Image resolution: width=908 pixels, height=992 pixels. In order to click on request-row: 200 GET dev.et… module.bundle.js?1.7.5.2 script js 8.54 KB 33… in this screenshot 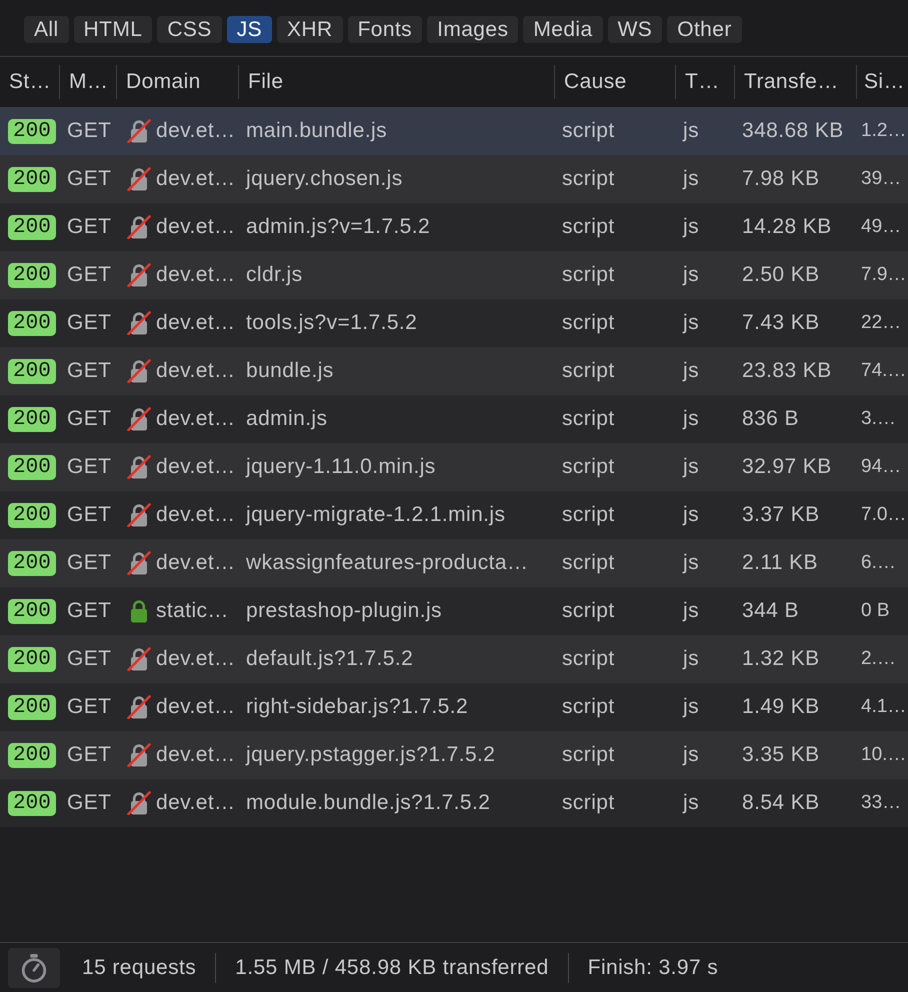, I will do `click(454, 803)`.